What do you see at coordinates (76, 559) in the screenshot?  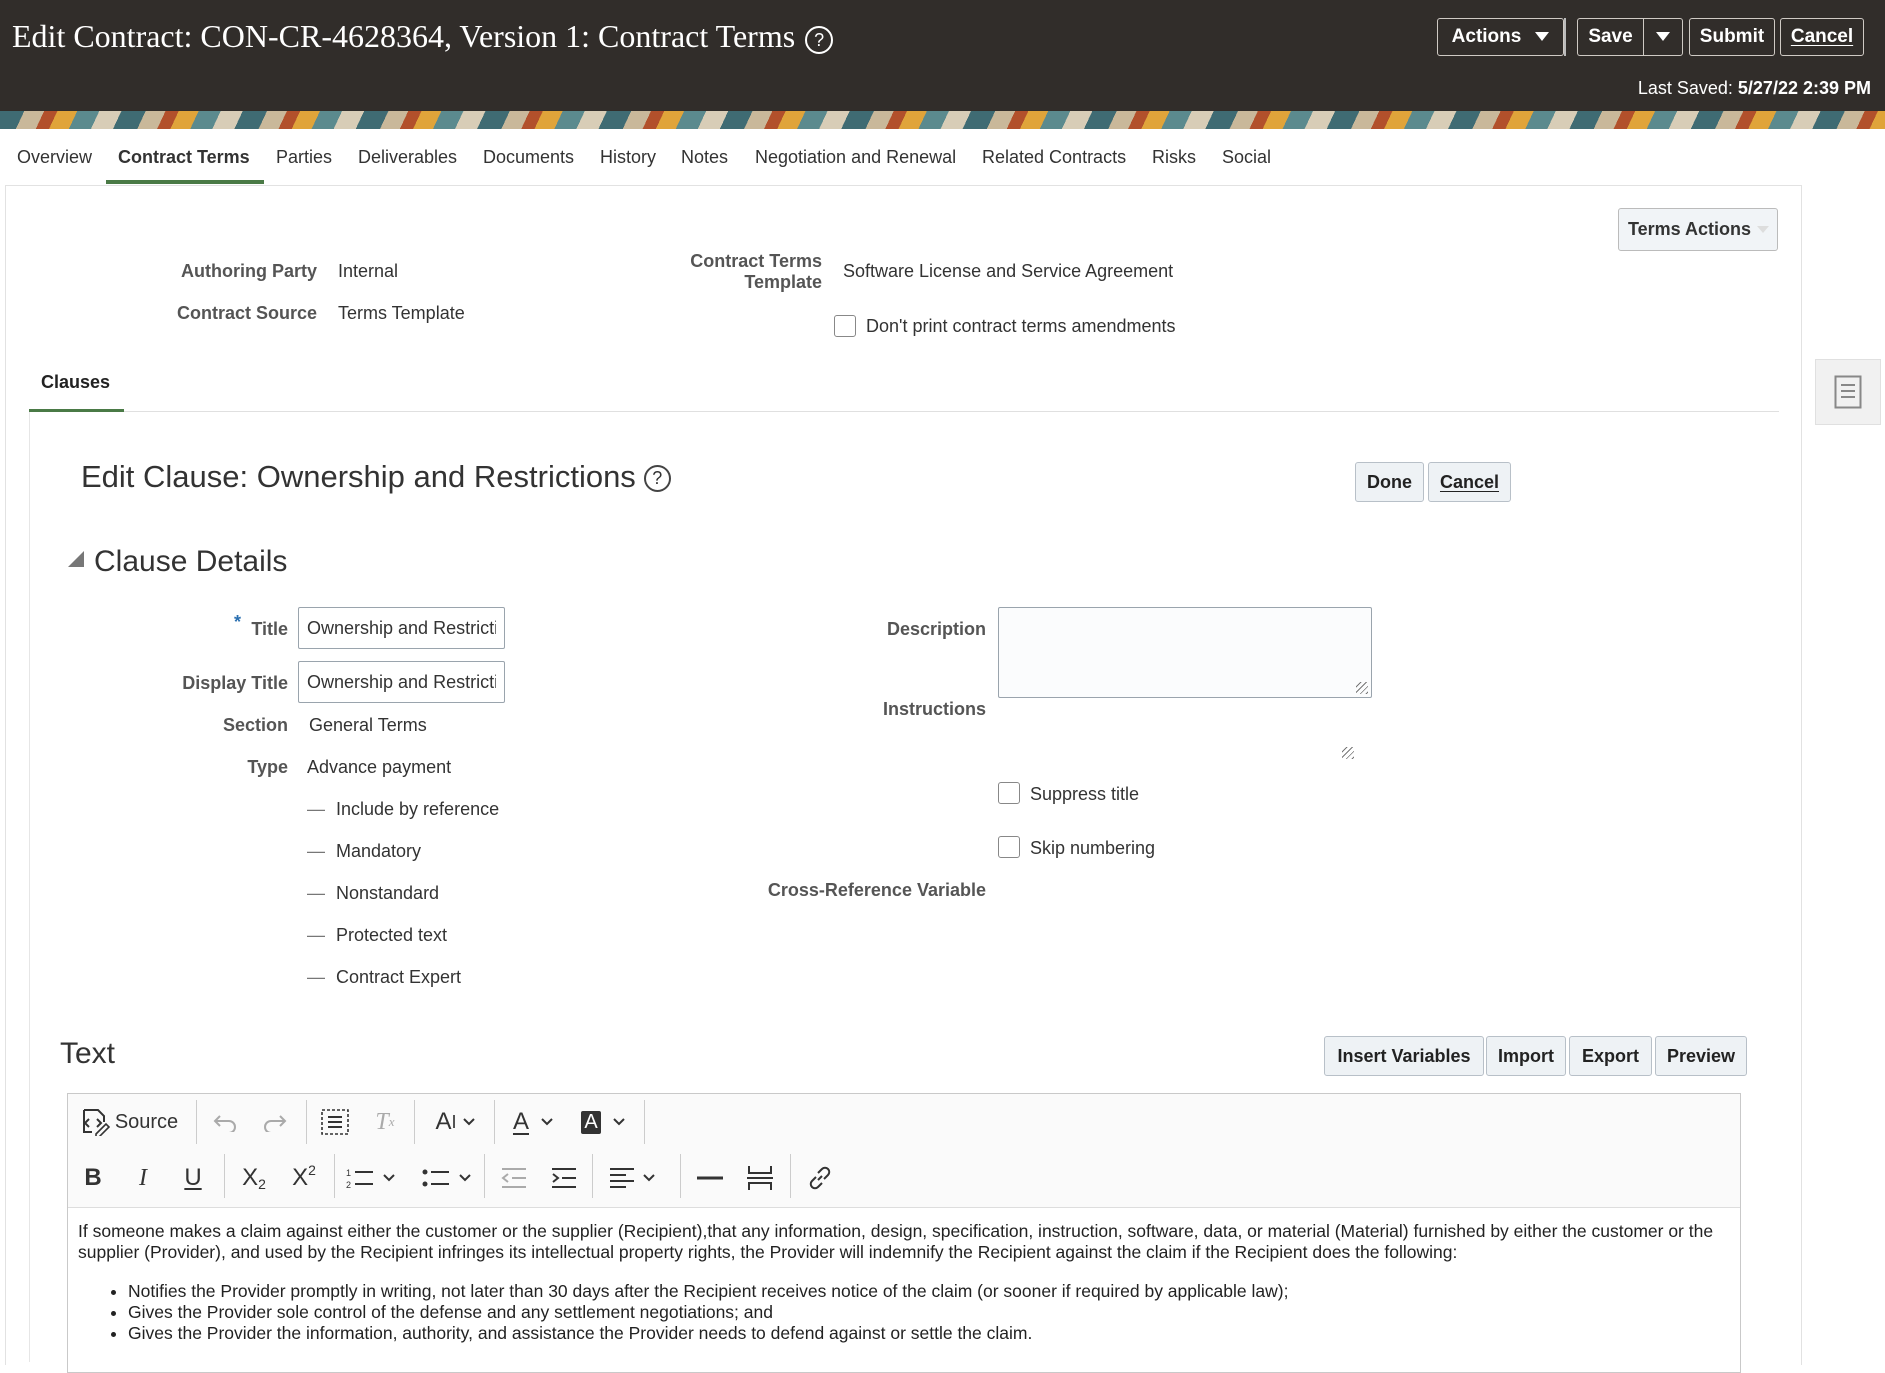 I see `collapse-triangle-icon` at bounding box center [76, 559].